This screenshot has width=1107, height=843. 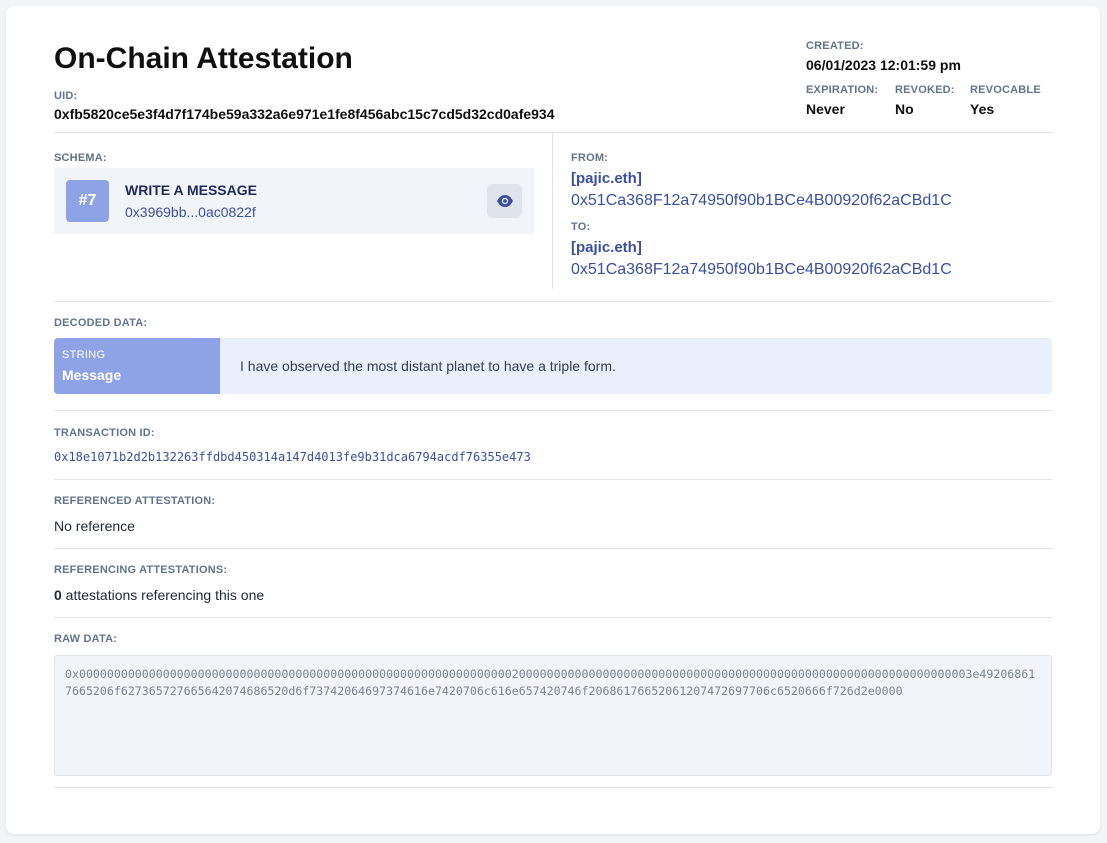 I want to click on expiration-label: EXPIRATION:, so click(x=842, y=90).